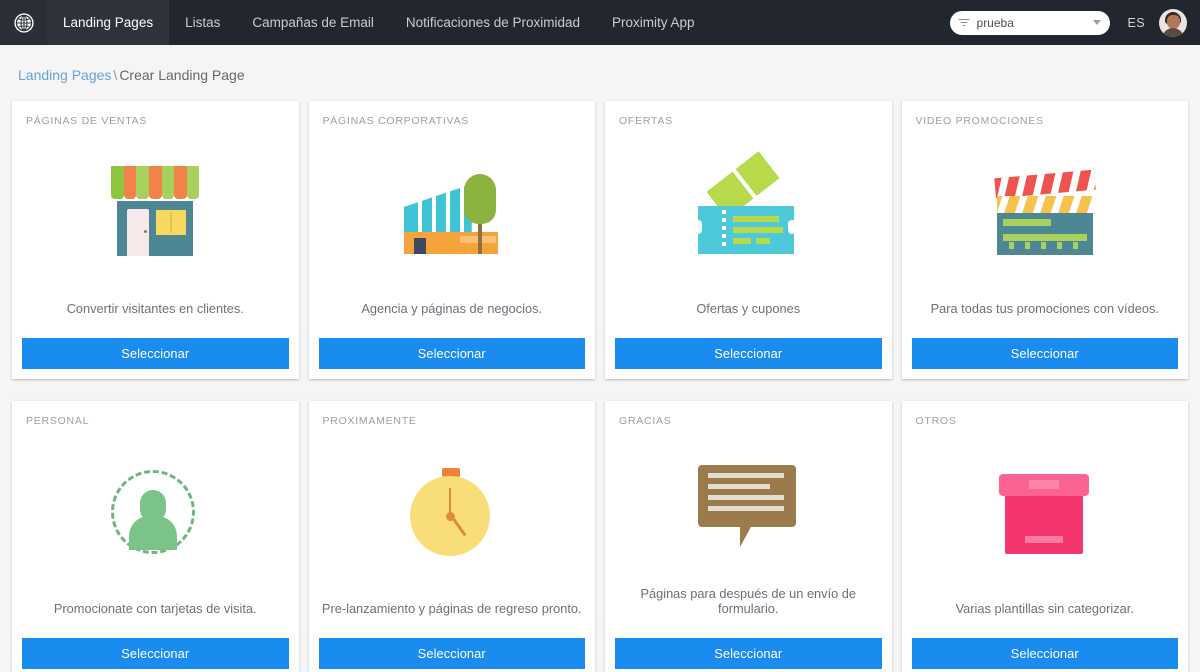 This screenshot has height=672, width=1200. I want to click on office-building-icon, so click(452, 212).